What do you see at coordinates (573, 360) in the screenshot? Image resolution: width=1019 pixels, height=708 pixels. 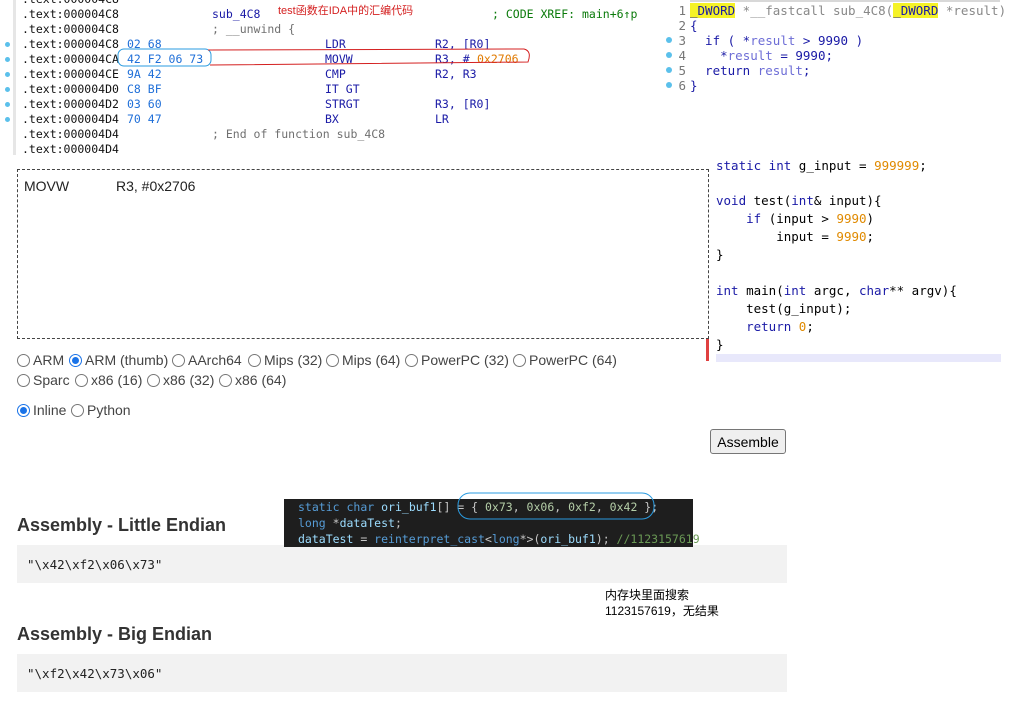 I see `arch-label: PowerPC (64)` at bounding box center [573, 360].